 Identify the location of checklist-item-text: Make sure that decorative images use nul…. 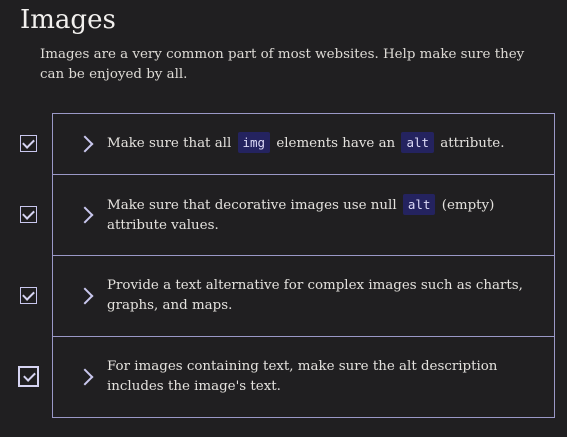
(322, 215).